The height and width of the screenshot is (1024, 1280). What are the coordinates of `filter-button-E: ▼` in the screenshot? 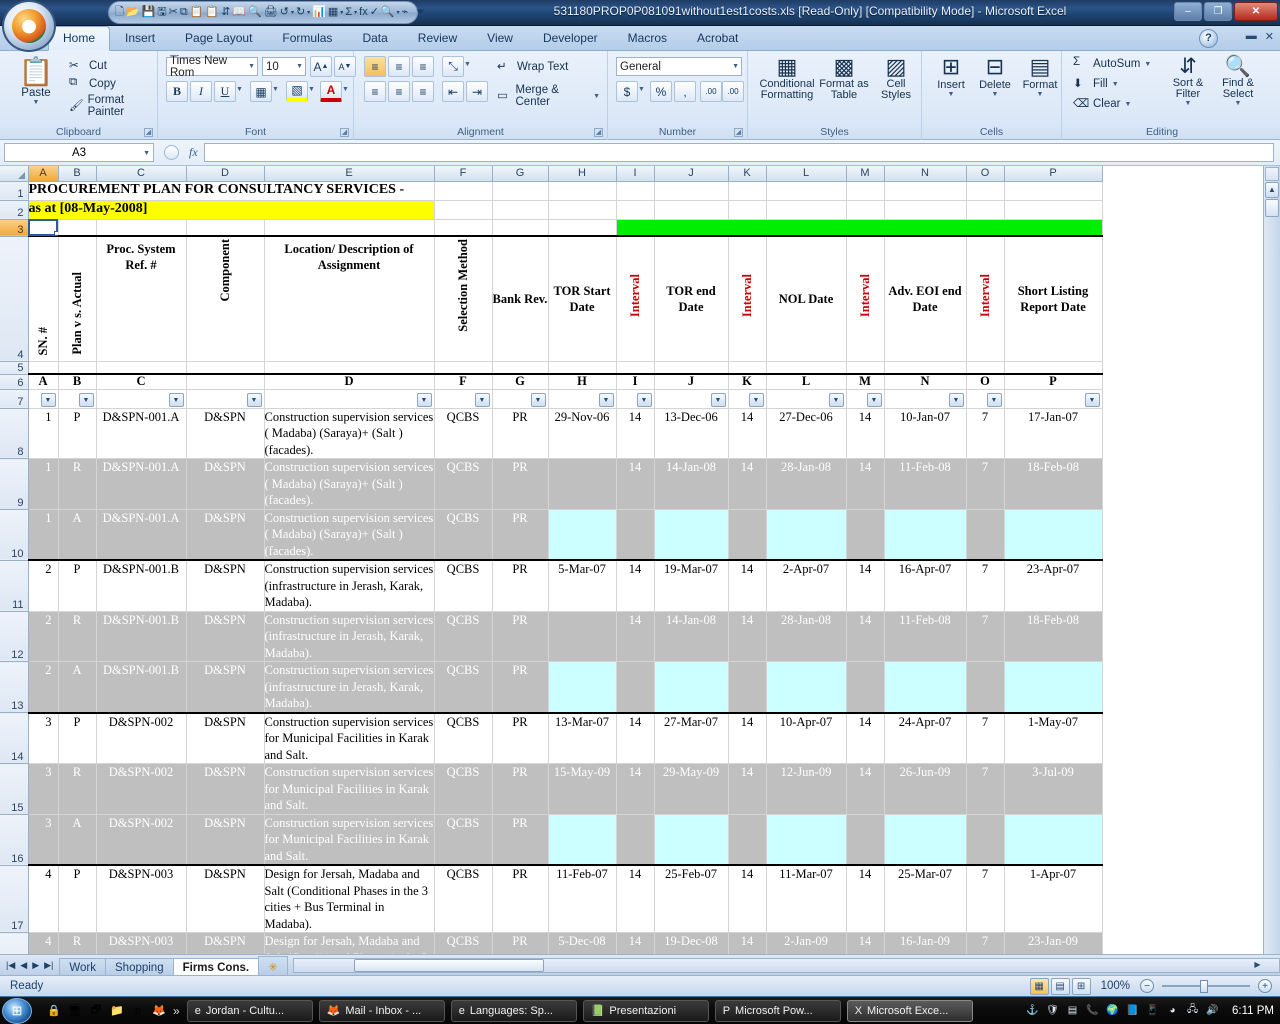 It's located at (424, 399).